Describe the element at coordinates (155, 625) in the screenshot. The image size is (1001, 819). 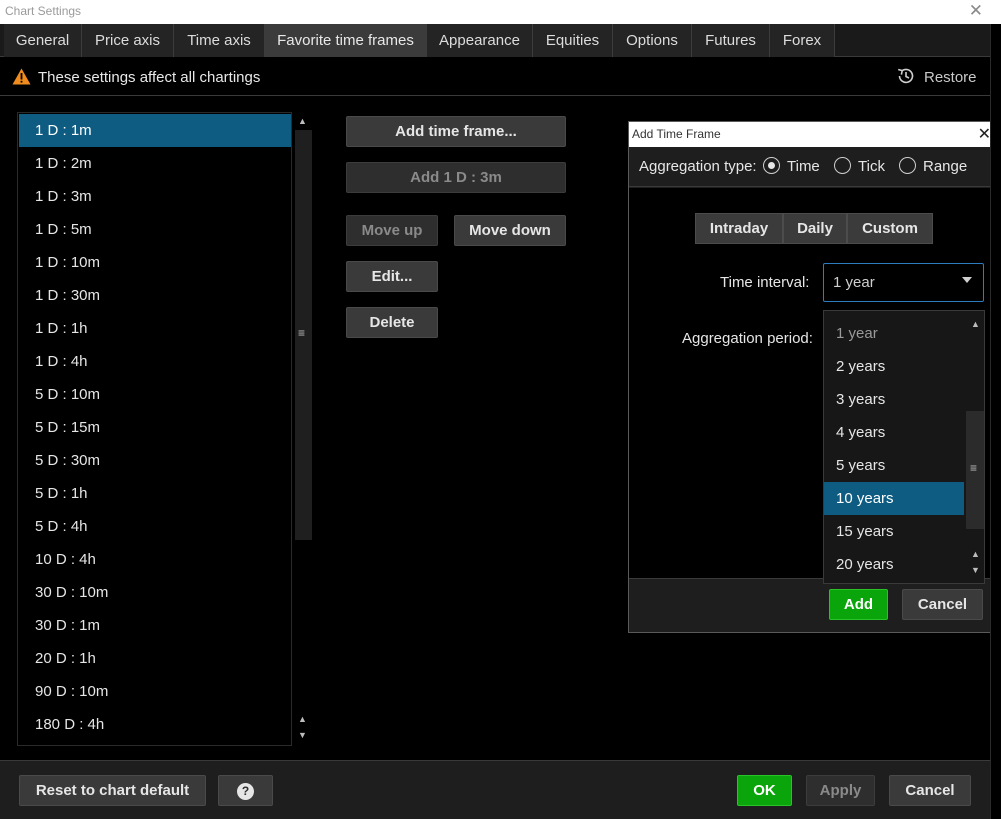
I see `list-item: 30 D : 1m` at that location.